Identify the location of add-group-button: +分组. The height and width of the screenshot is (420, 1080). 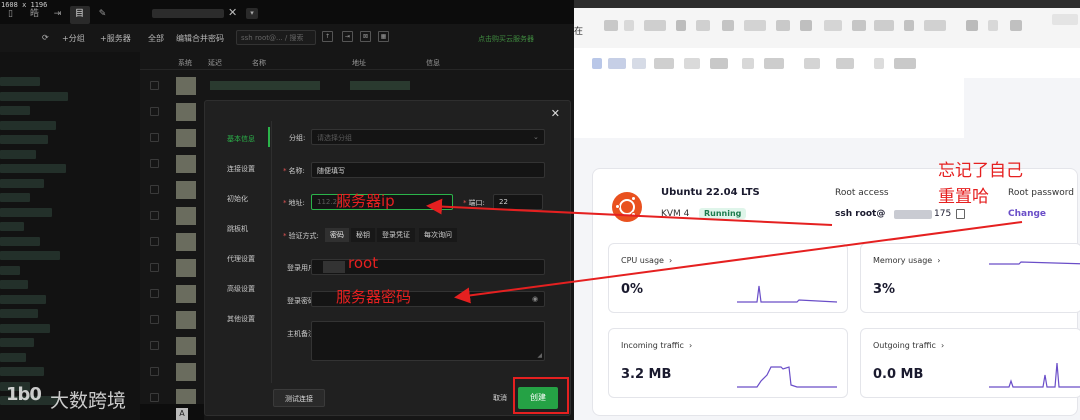
(73, 38).